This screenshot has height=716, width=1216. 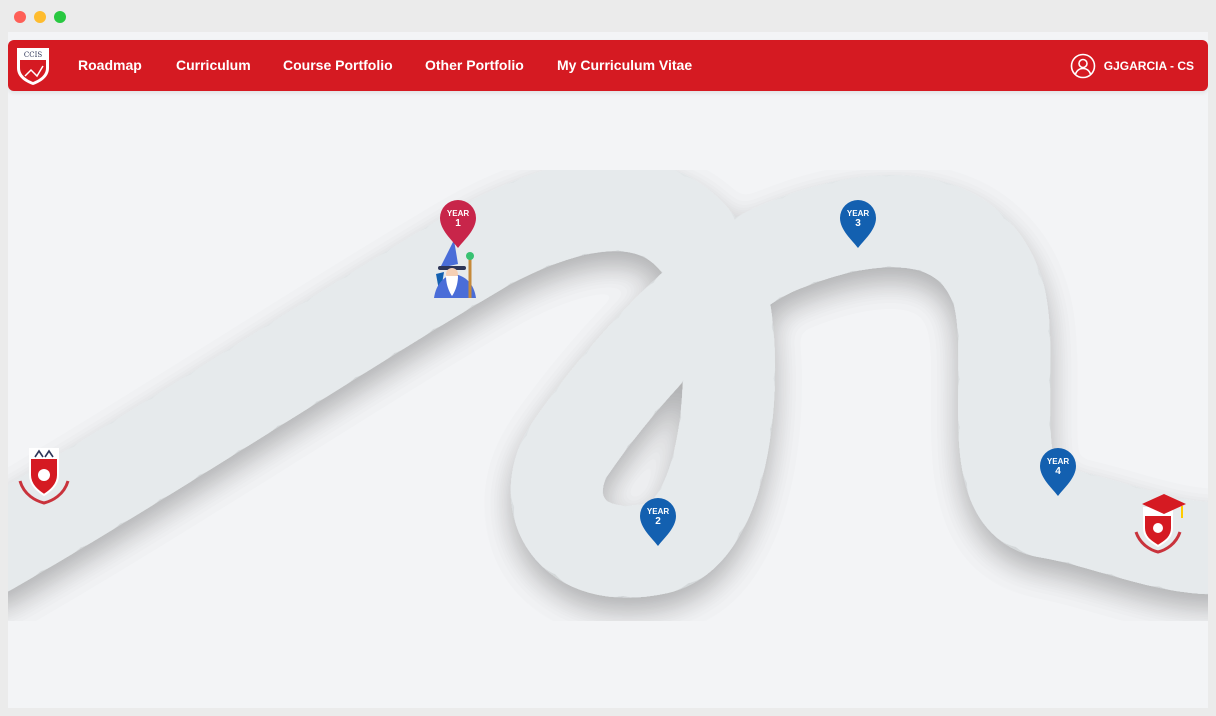 What do you see at coordinates (40, 17) in the screenshot?
I see `minimize-window-button` at bounding box center [40, 17].